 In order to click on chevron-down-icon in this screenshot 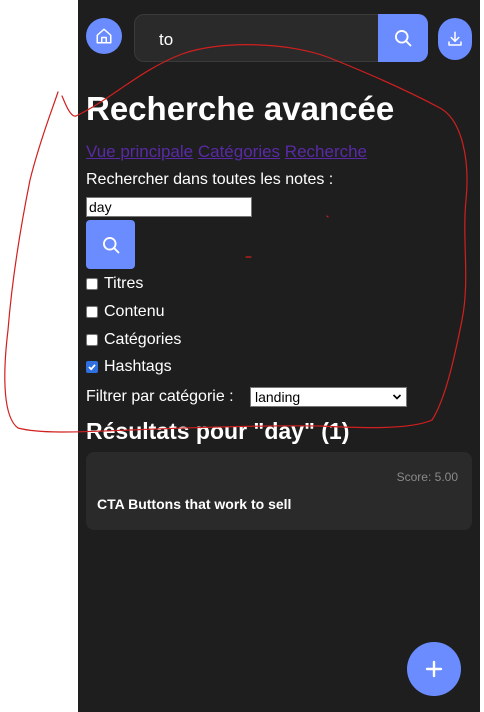, I will do `click(397, 397)`.